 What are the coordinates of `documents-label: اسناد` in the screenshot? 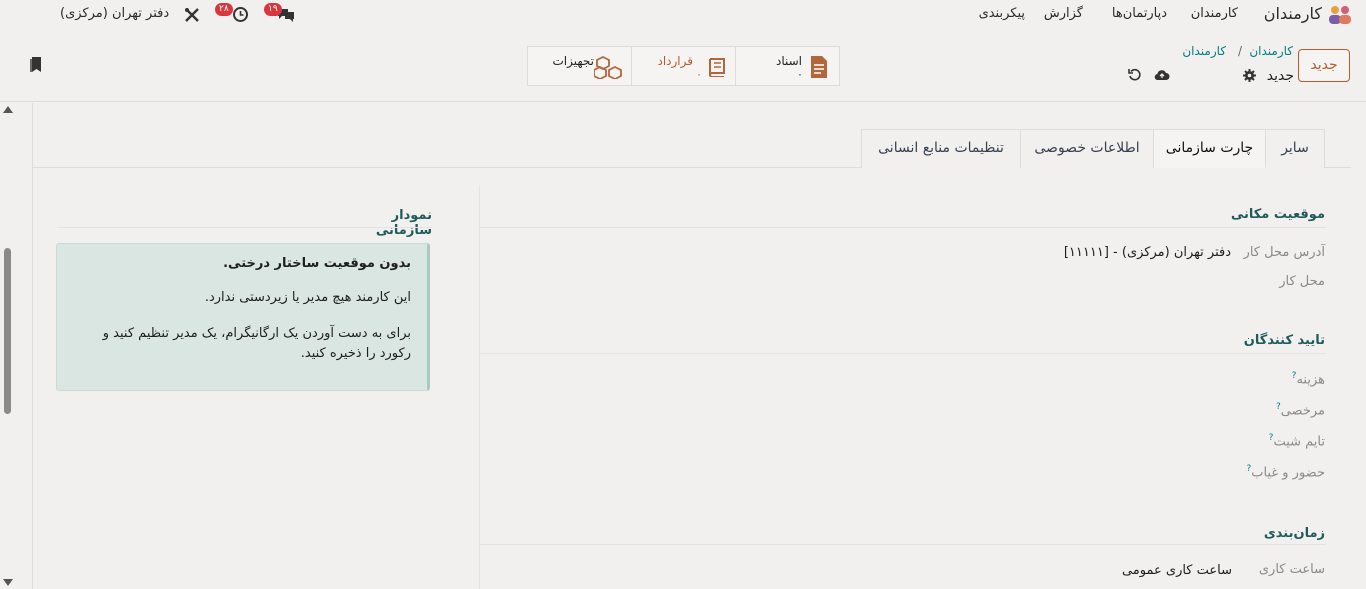 It's located at (788, 61).